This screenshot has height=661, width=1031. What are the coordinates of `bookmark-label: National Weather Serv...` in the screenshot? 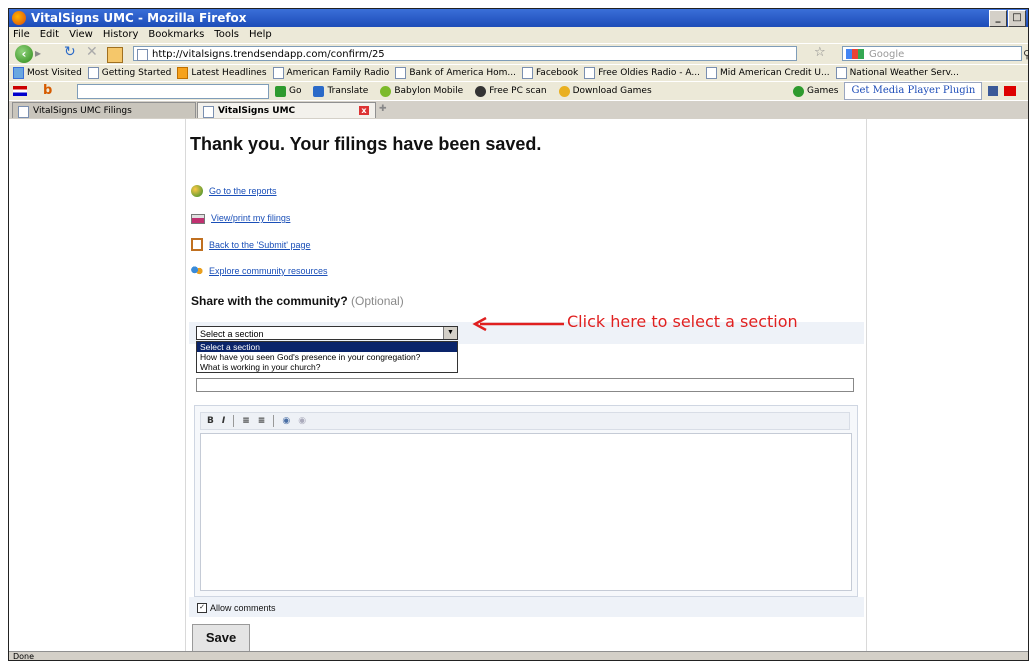 It's located at (904, 73).